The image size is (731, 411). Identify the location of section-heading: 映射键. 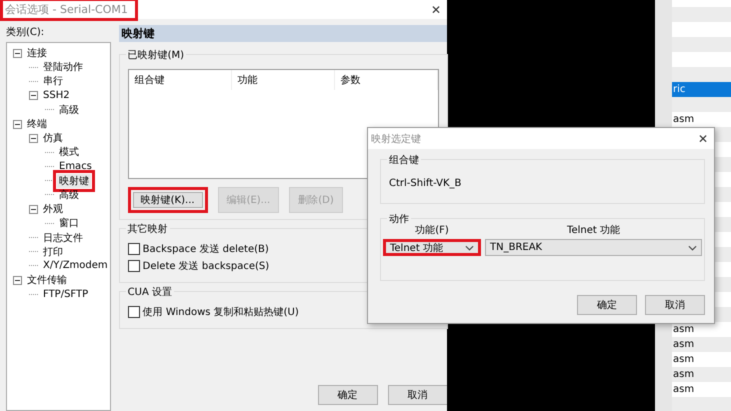
(283, 33).